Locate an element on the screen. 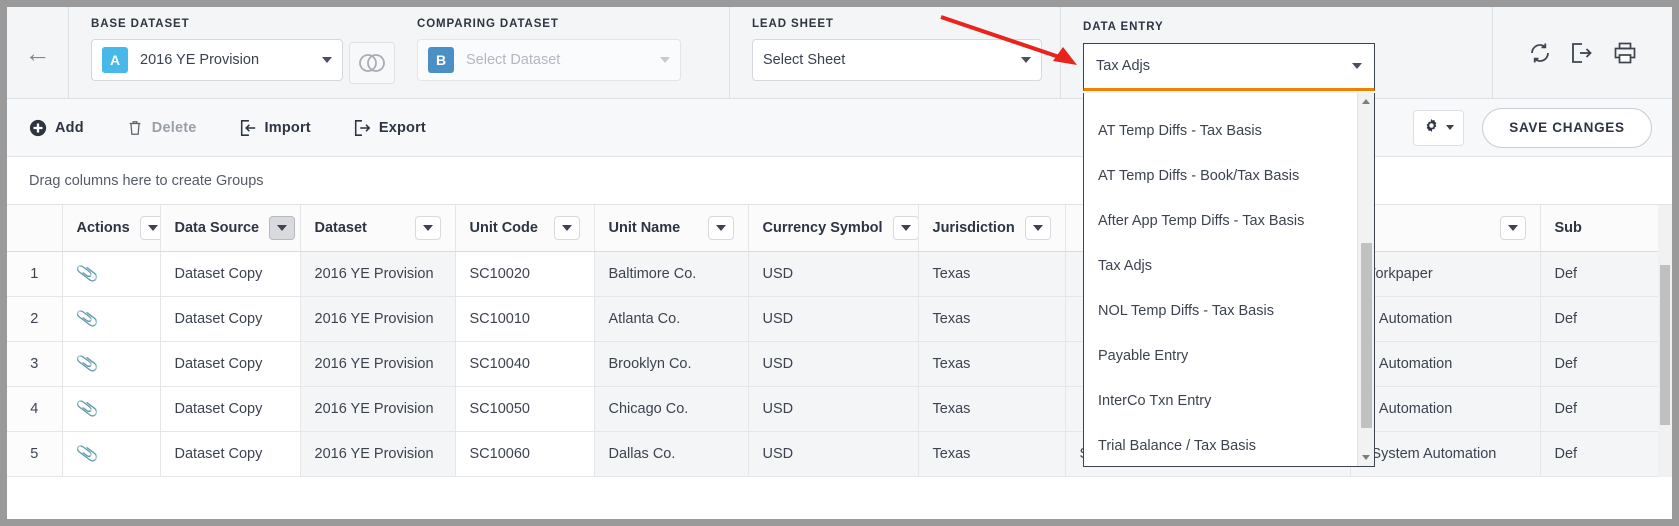 This screenshot has width=1679, height=526. header-dataset: Dataset is located at coordinates (378, 228).